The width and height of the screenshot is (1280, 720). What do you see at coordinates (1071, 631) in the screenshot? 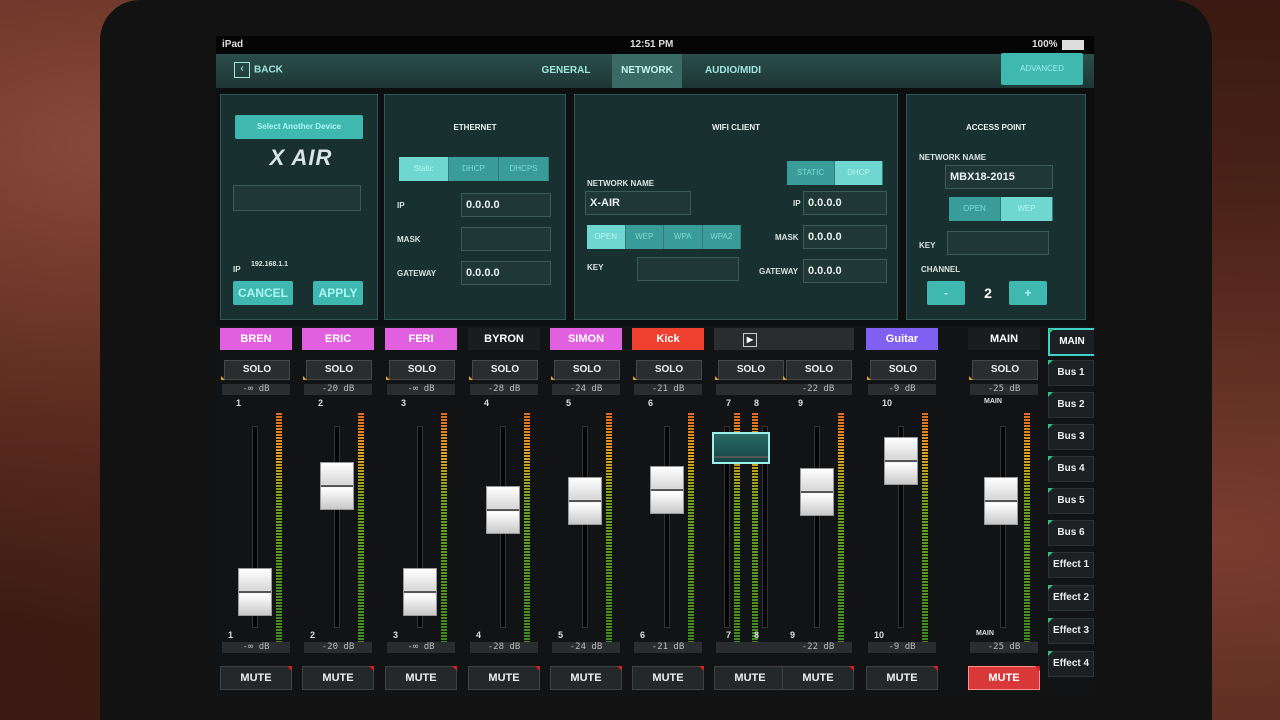
I see `bus-selector-button: Effect 3` at bounding box center [1071, 631].